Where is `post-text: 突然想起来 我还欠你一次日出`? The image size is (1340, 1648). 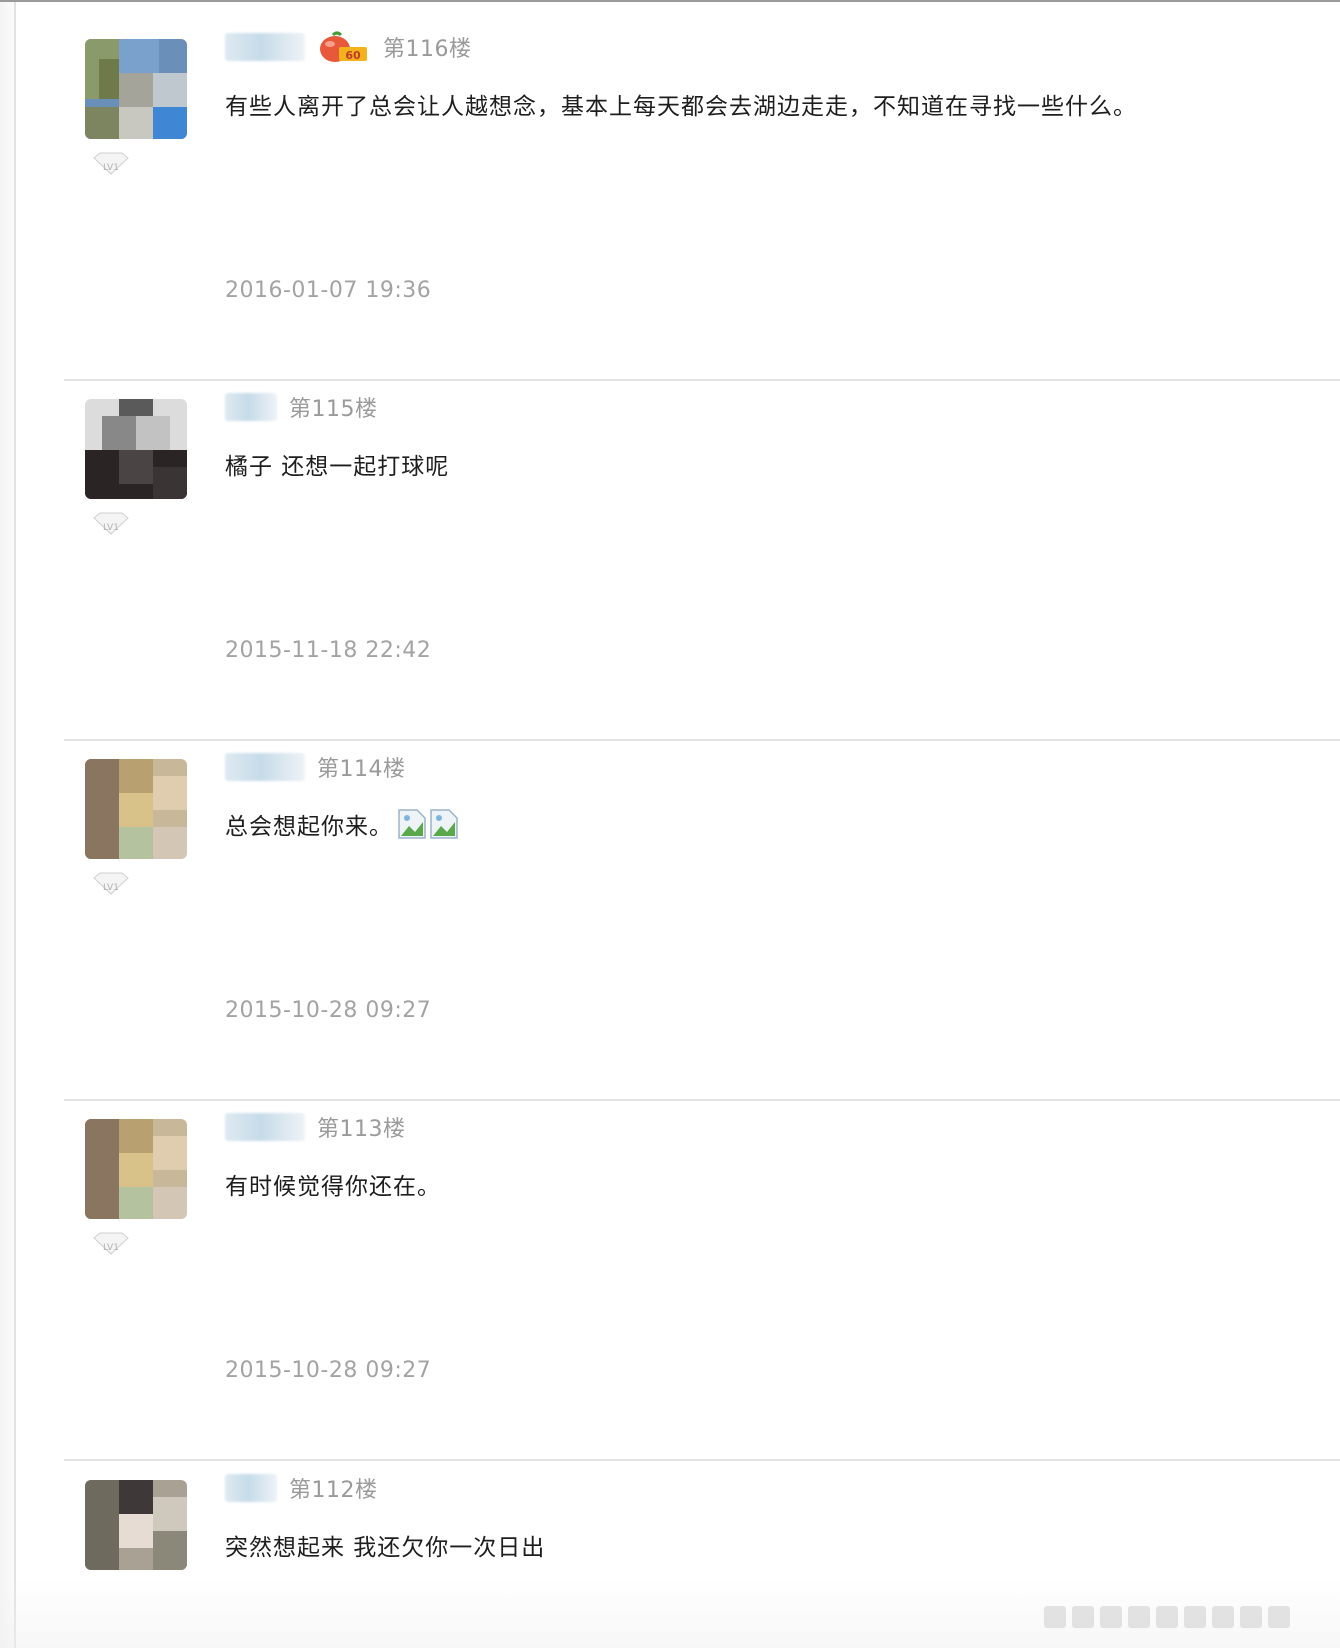
post-text: 突然想起来 我还欠你一次日出 is located at coordinates (385, 1548).